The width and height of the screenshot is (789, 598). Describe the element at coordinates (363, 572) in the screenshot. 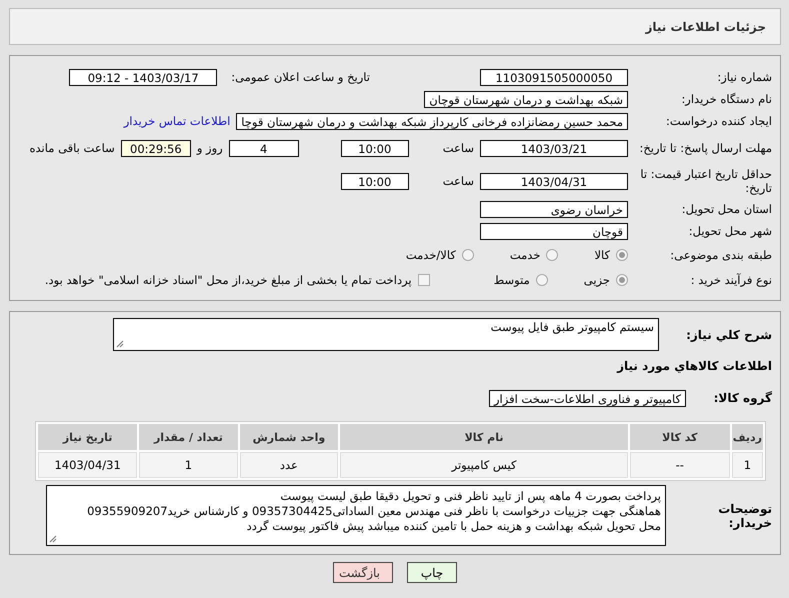

I see `back-button: بازگشت` at that location.